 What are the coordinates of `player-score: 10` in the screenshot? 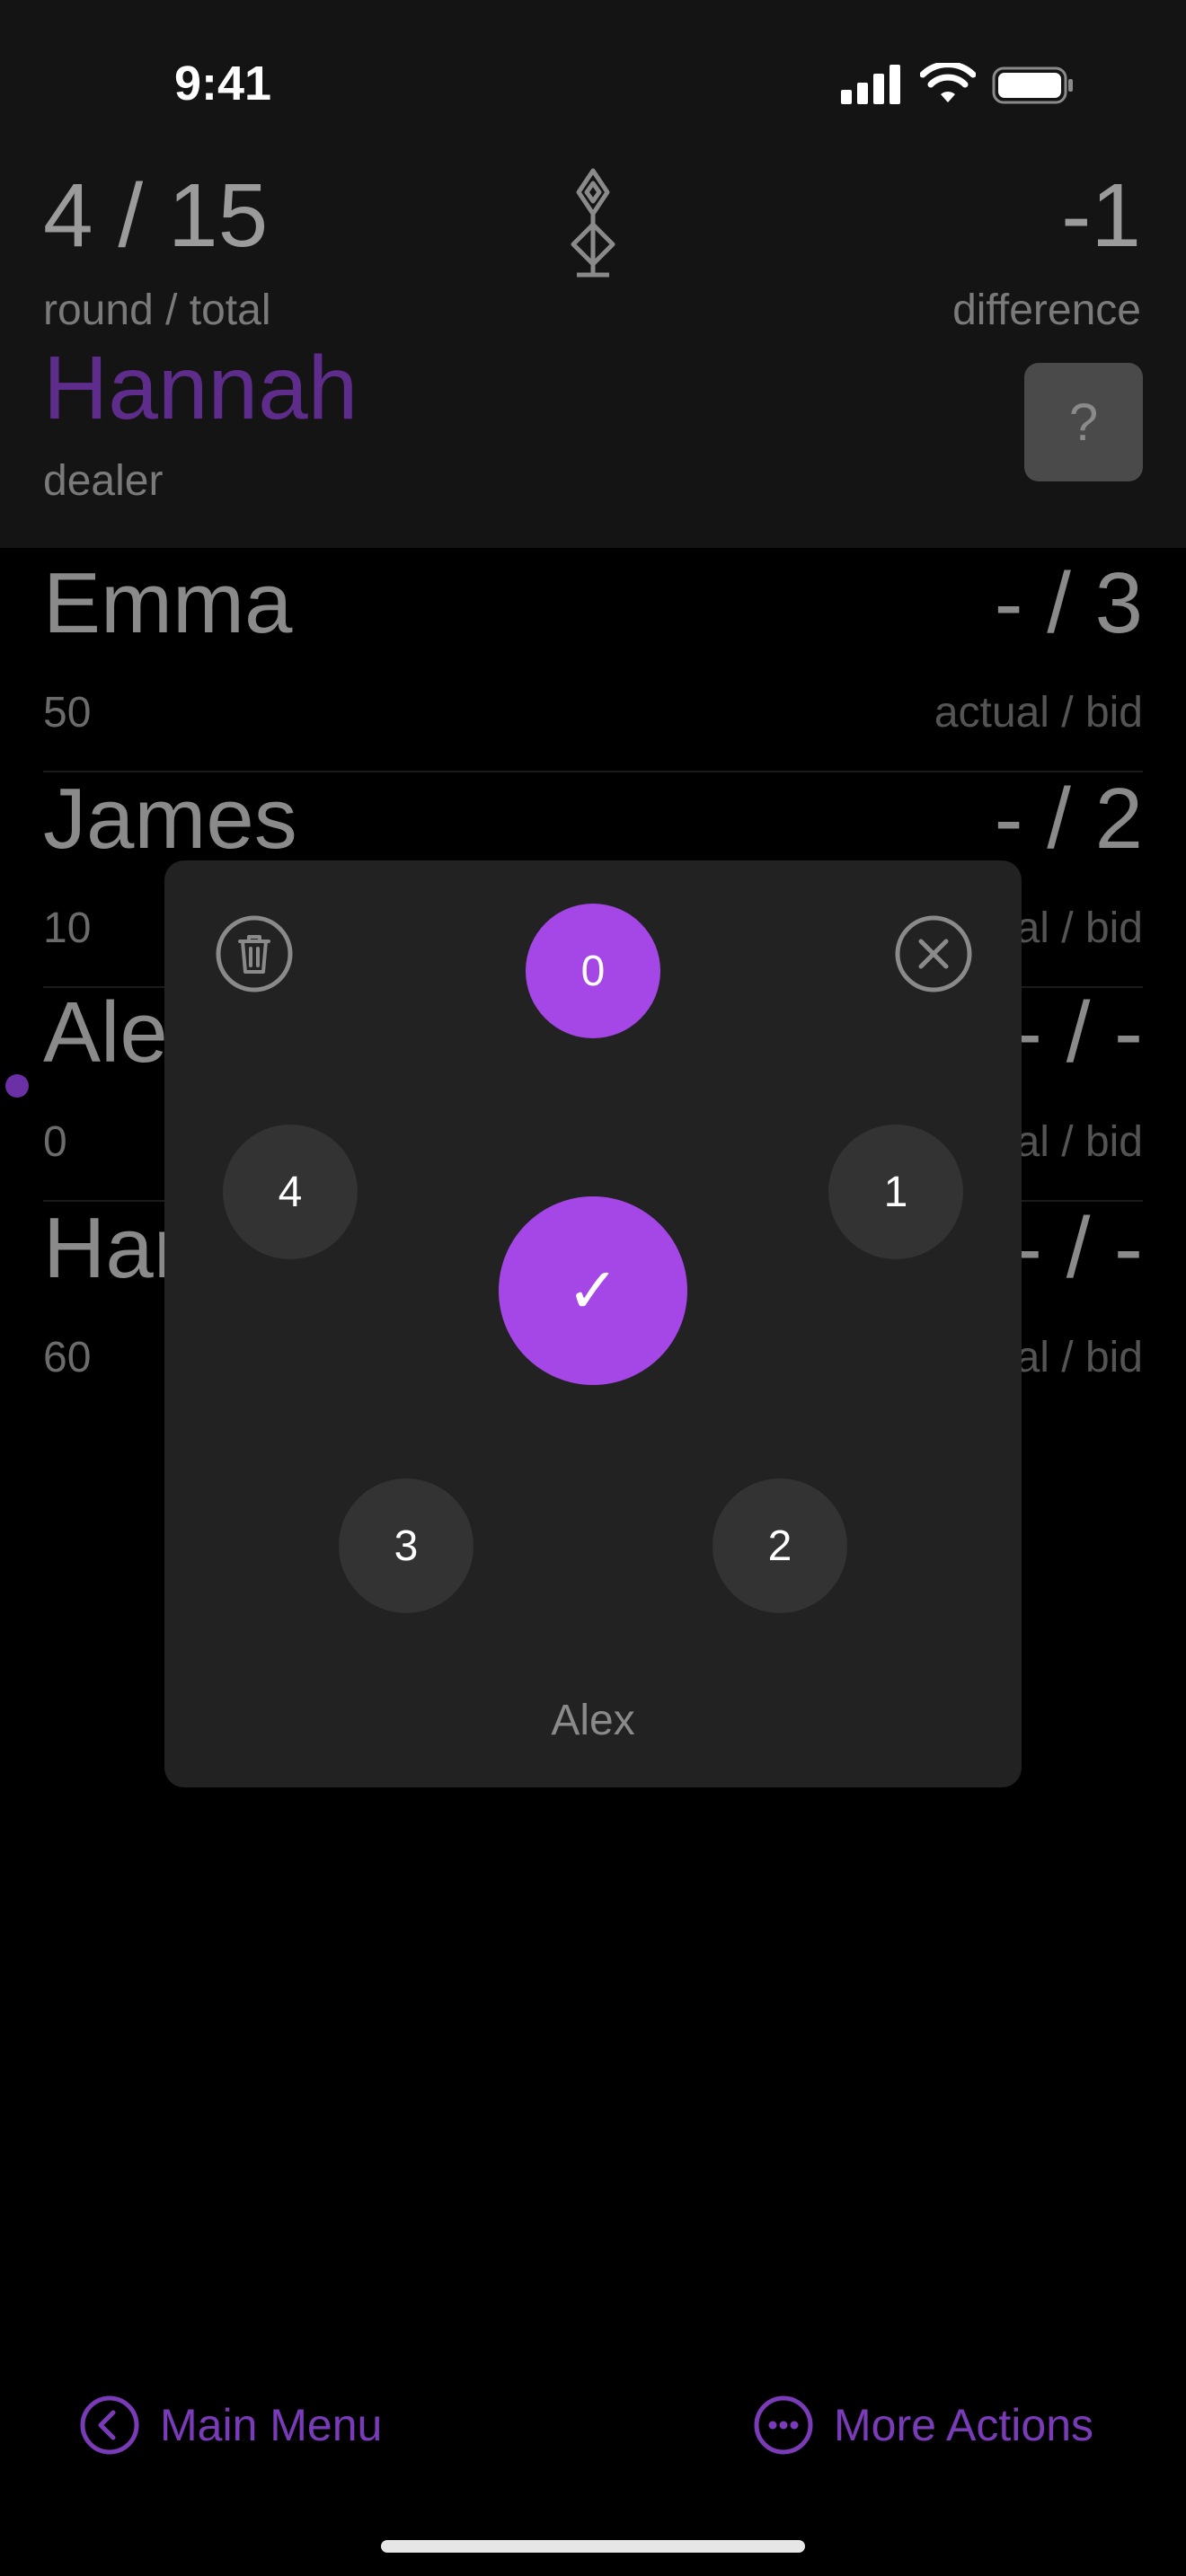 It's located at (67, 928).